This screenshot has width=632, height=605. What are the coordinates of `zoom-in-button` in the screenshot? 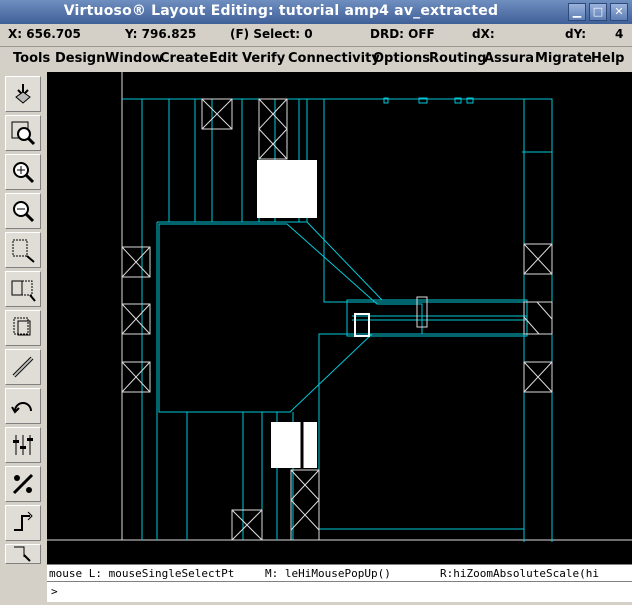 It's located at (23, 172).